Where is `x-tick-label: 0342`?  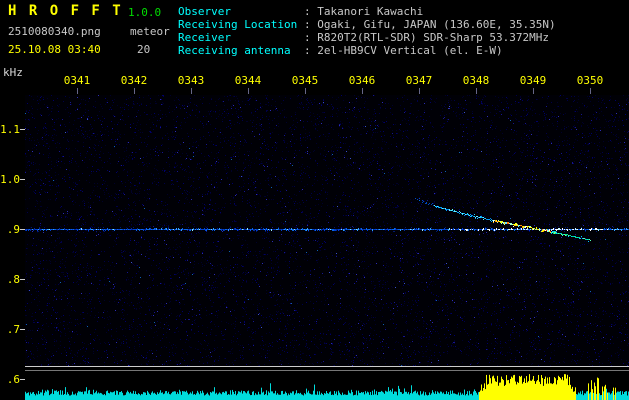 x-tick-label: 0342 is located at coordinates (134, 80).